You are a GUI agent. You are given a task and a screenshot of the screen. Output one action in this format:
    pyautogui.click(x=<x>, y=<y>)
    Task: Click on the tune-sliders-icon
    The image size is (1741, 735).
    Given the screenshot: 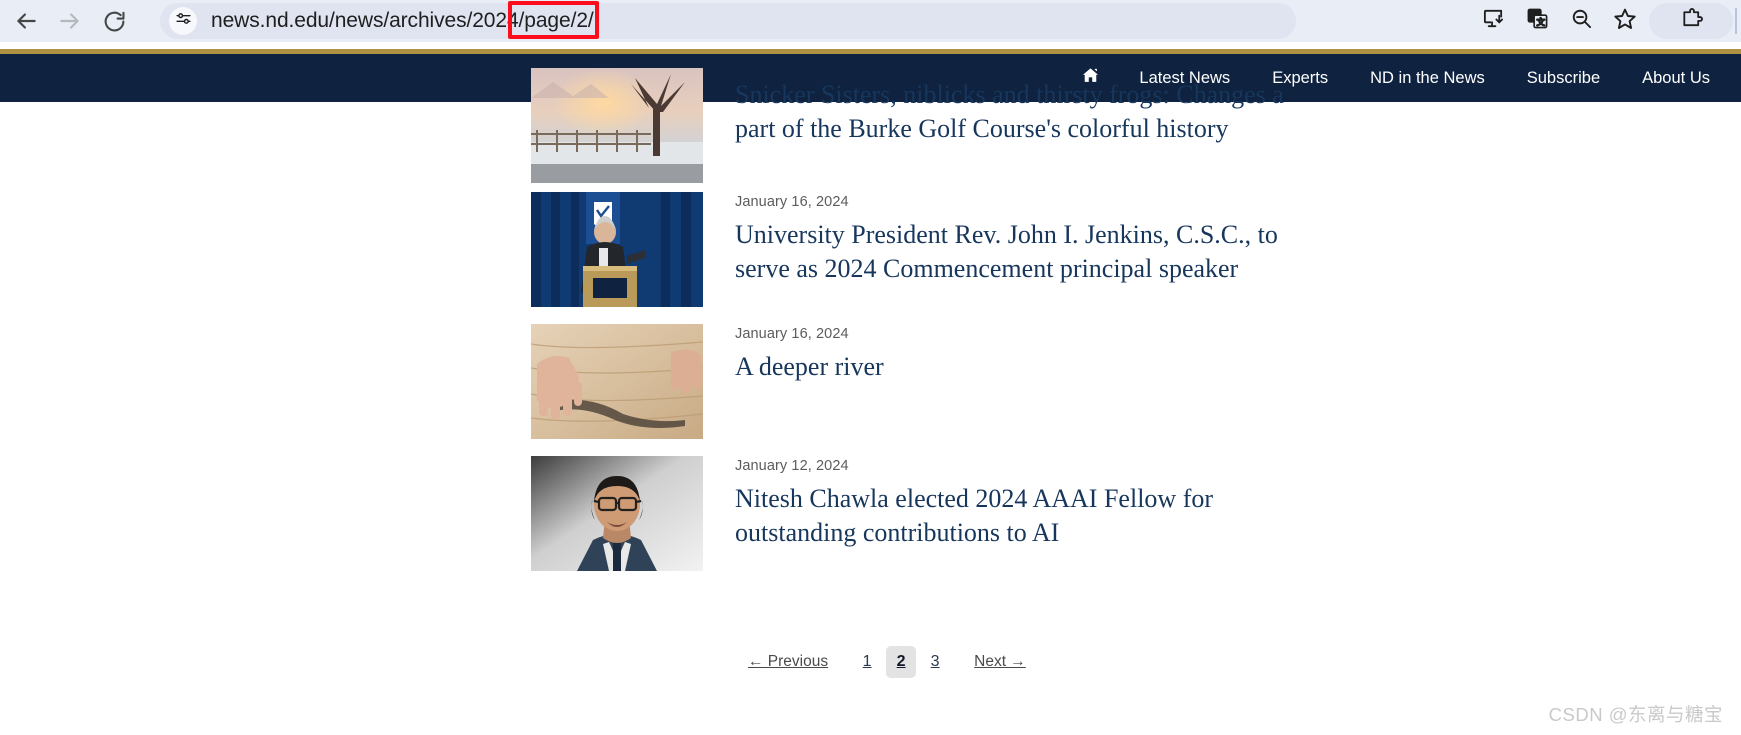 What is the action you would take?
    pyautogui.click(x=183, y=21)
    